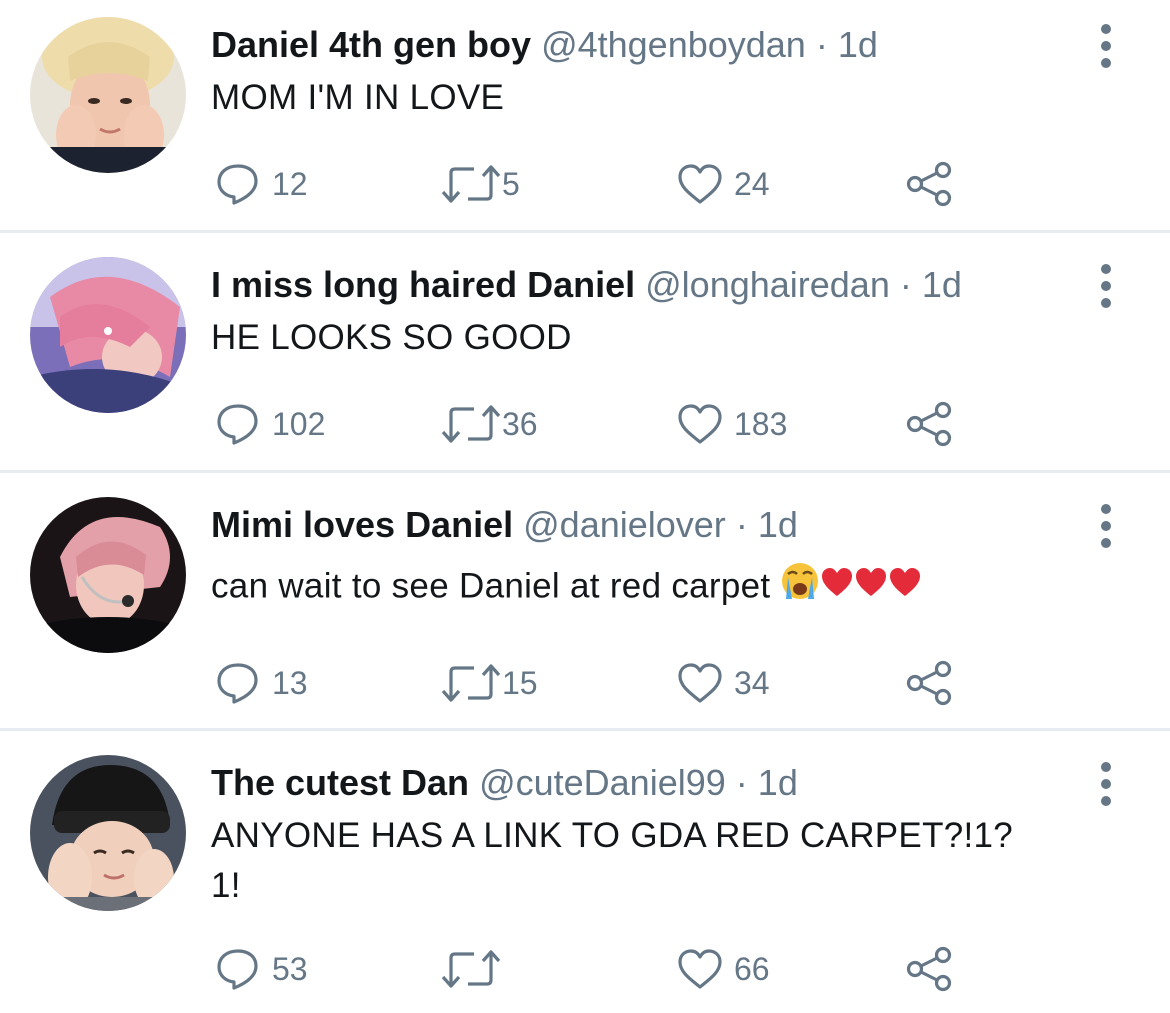 This screenshot has width=1170, height=1013. I want to click on tweet-header: Mimi loves Daniel @danielover · 1d, so click(504, 525).